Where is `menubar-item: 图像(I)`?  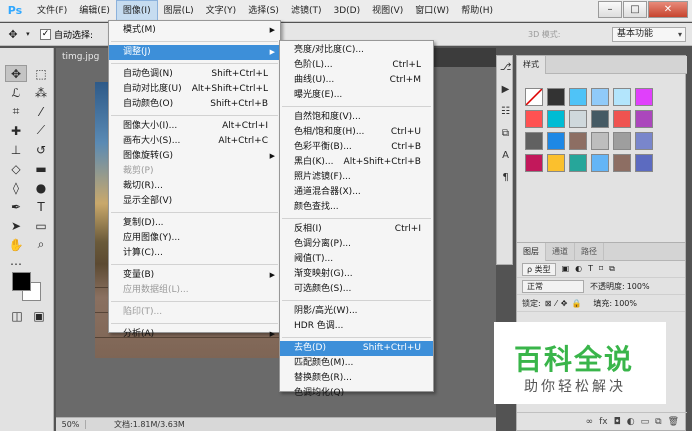 menubar-item: 图像(I) is located at coordinates (136, 11).